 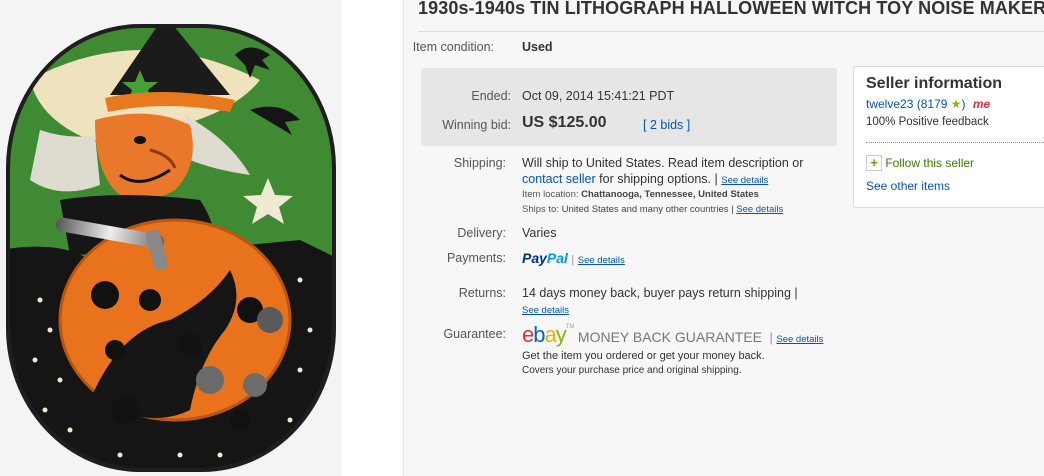 I want to click on me-badge-icon: me, so click(x=981, y=104).